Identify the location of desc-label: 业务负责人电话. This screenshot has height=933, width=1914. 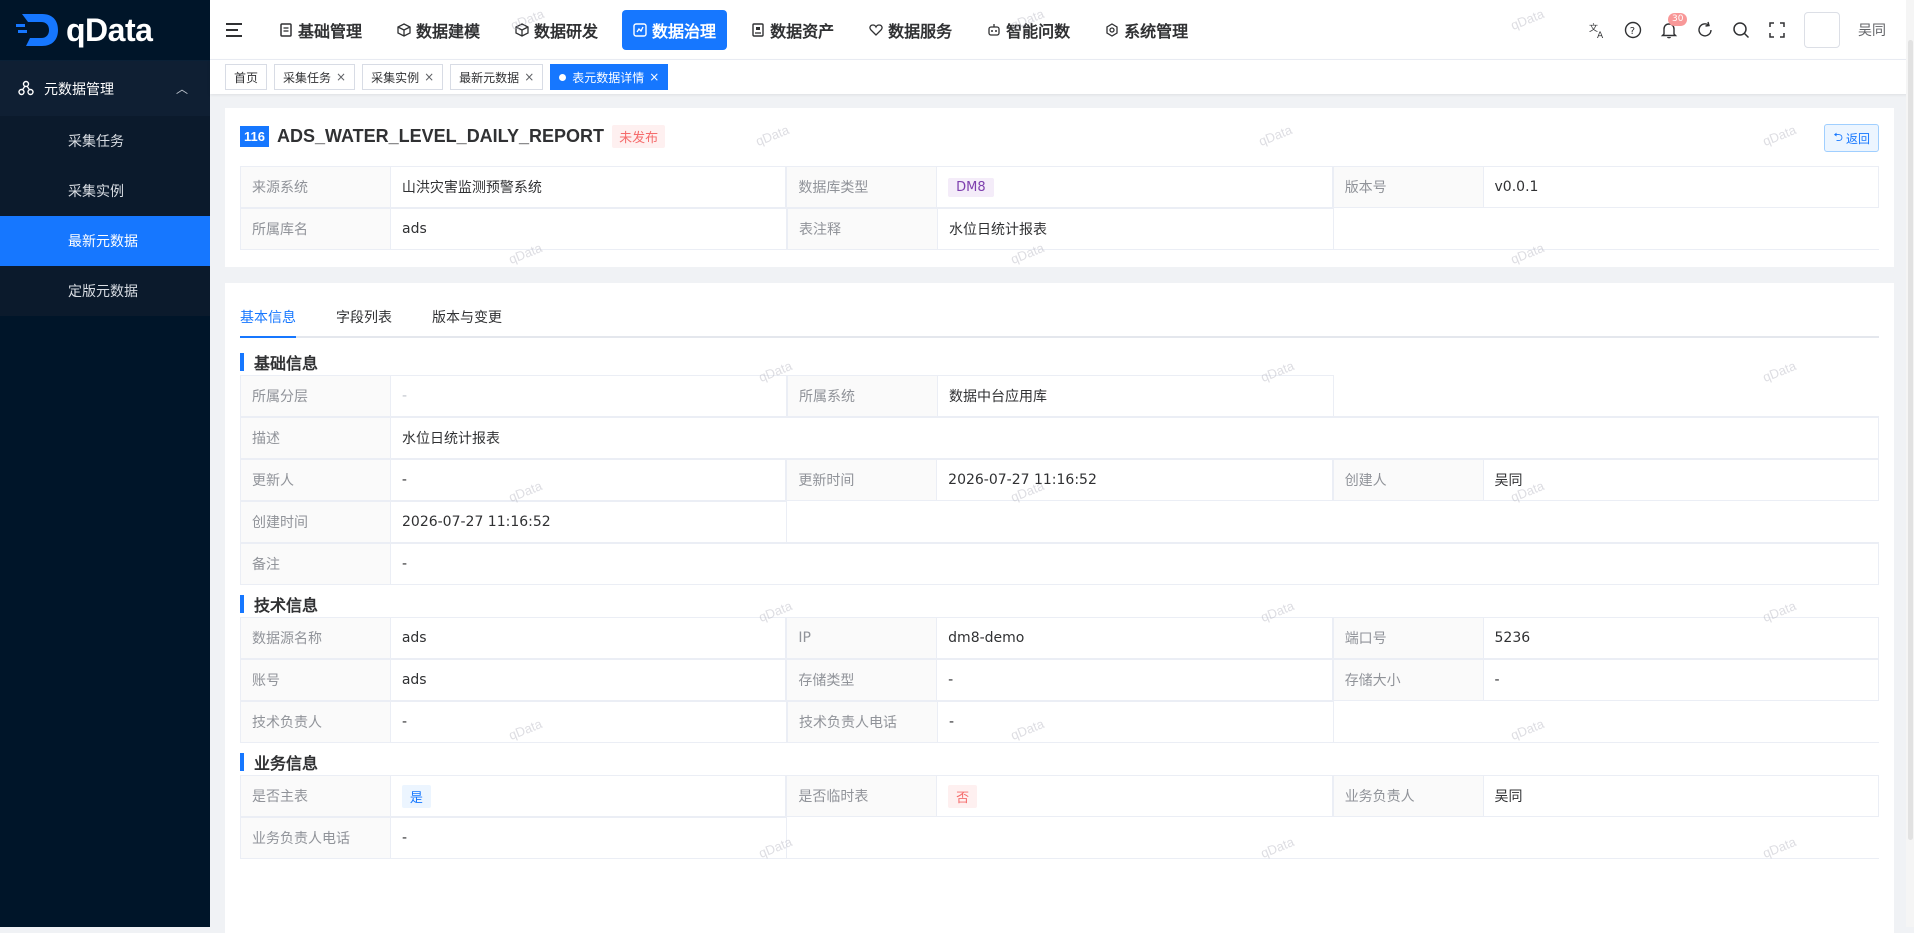
(315, 837).